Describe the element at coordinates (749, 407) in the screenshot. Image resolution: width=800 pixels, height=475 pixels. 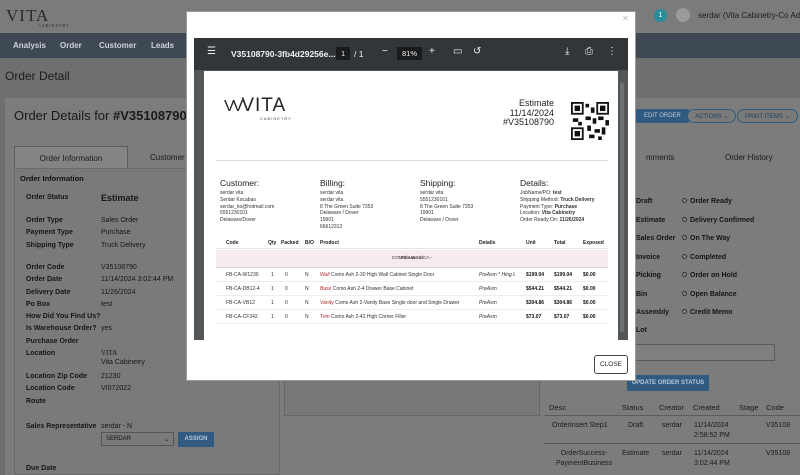
I see `history-header-stage: Stage` at that location.